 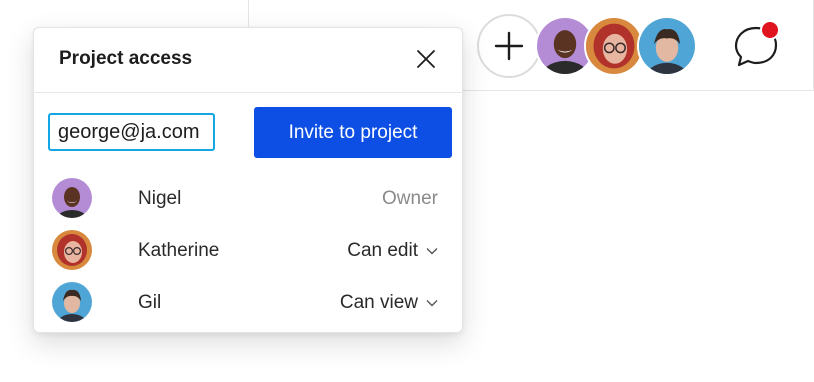 What do you see at coordinates (248, 60) in the screenshot?
I see `dialog-header: Project access` at bounding box center [248, 60].